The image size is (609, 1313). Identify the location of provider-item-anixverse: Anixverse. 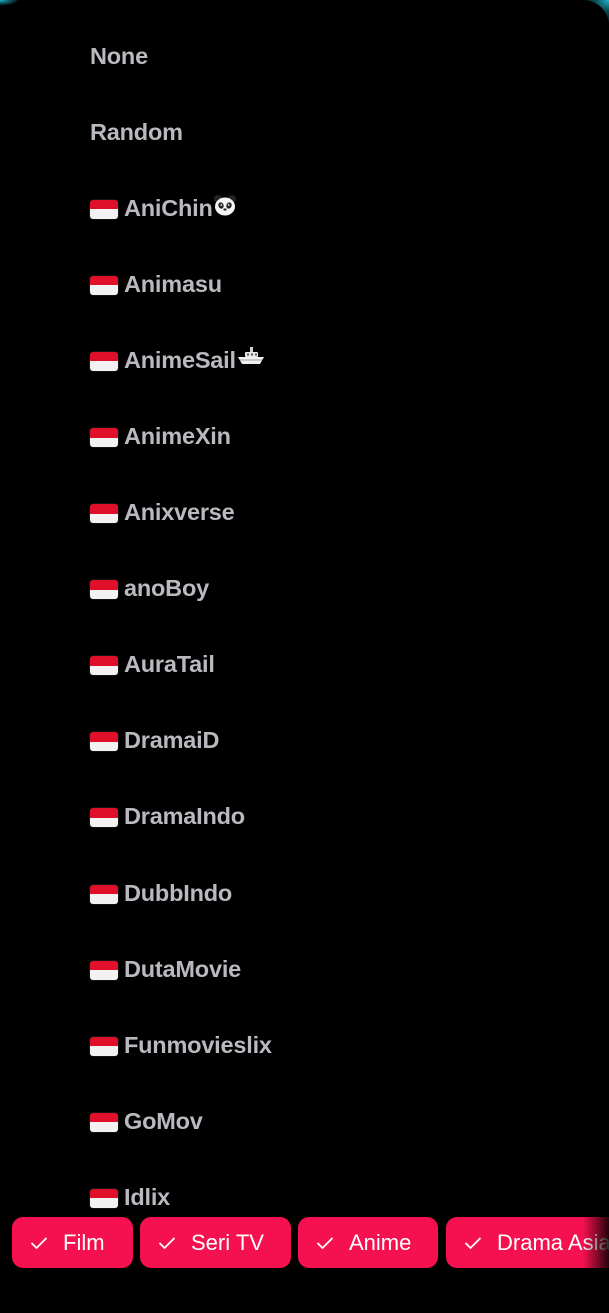
(304, 513).